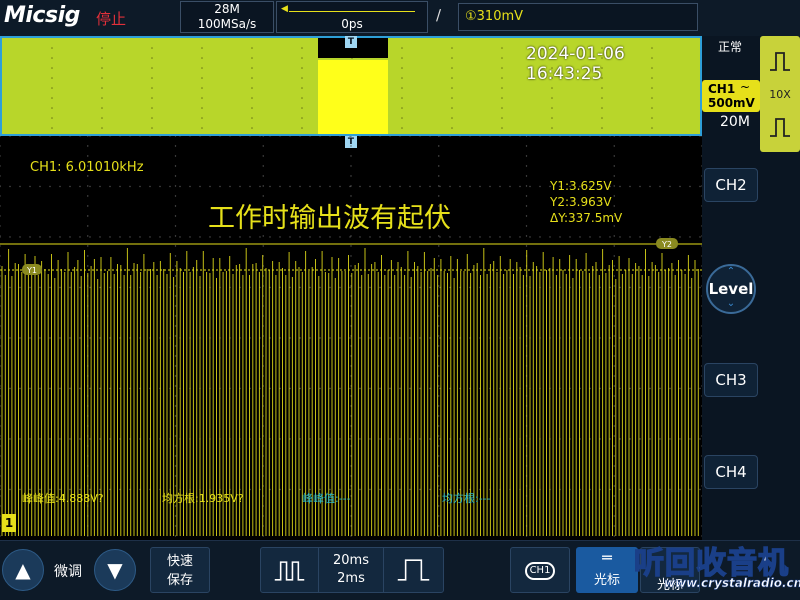  Describe the element at coordinates (63, 498) in the screenshot. I see `measurement-peak-to-peak: 峰峰值:4.888V?` at that location.